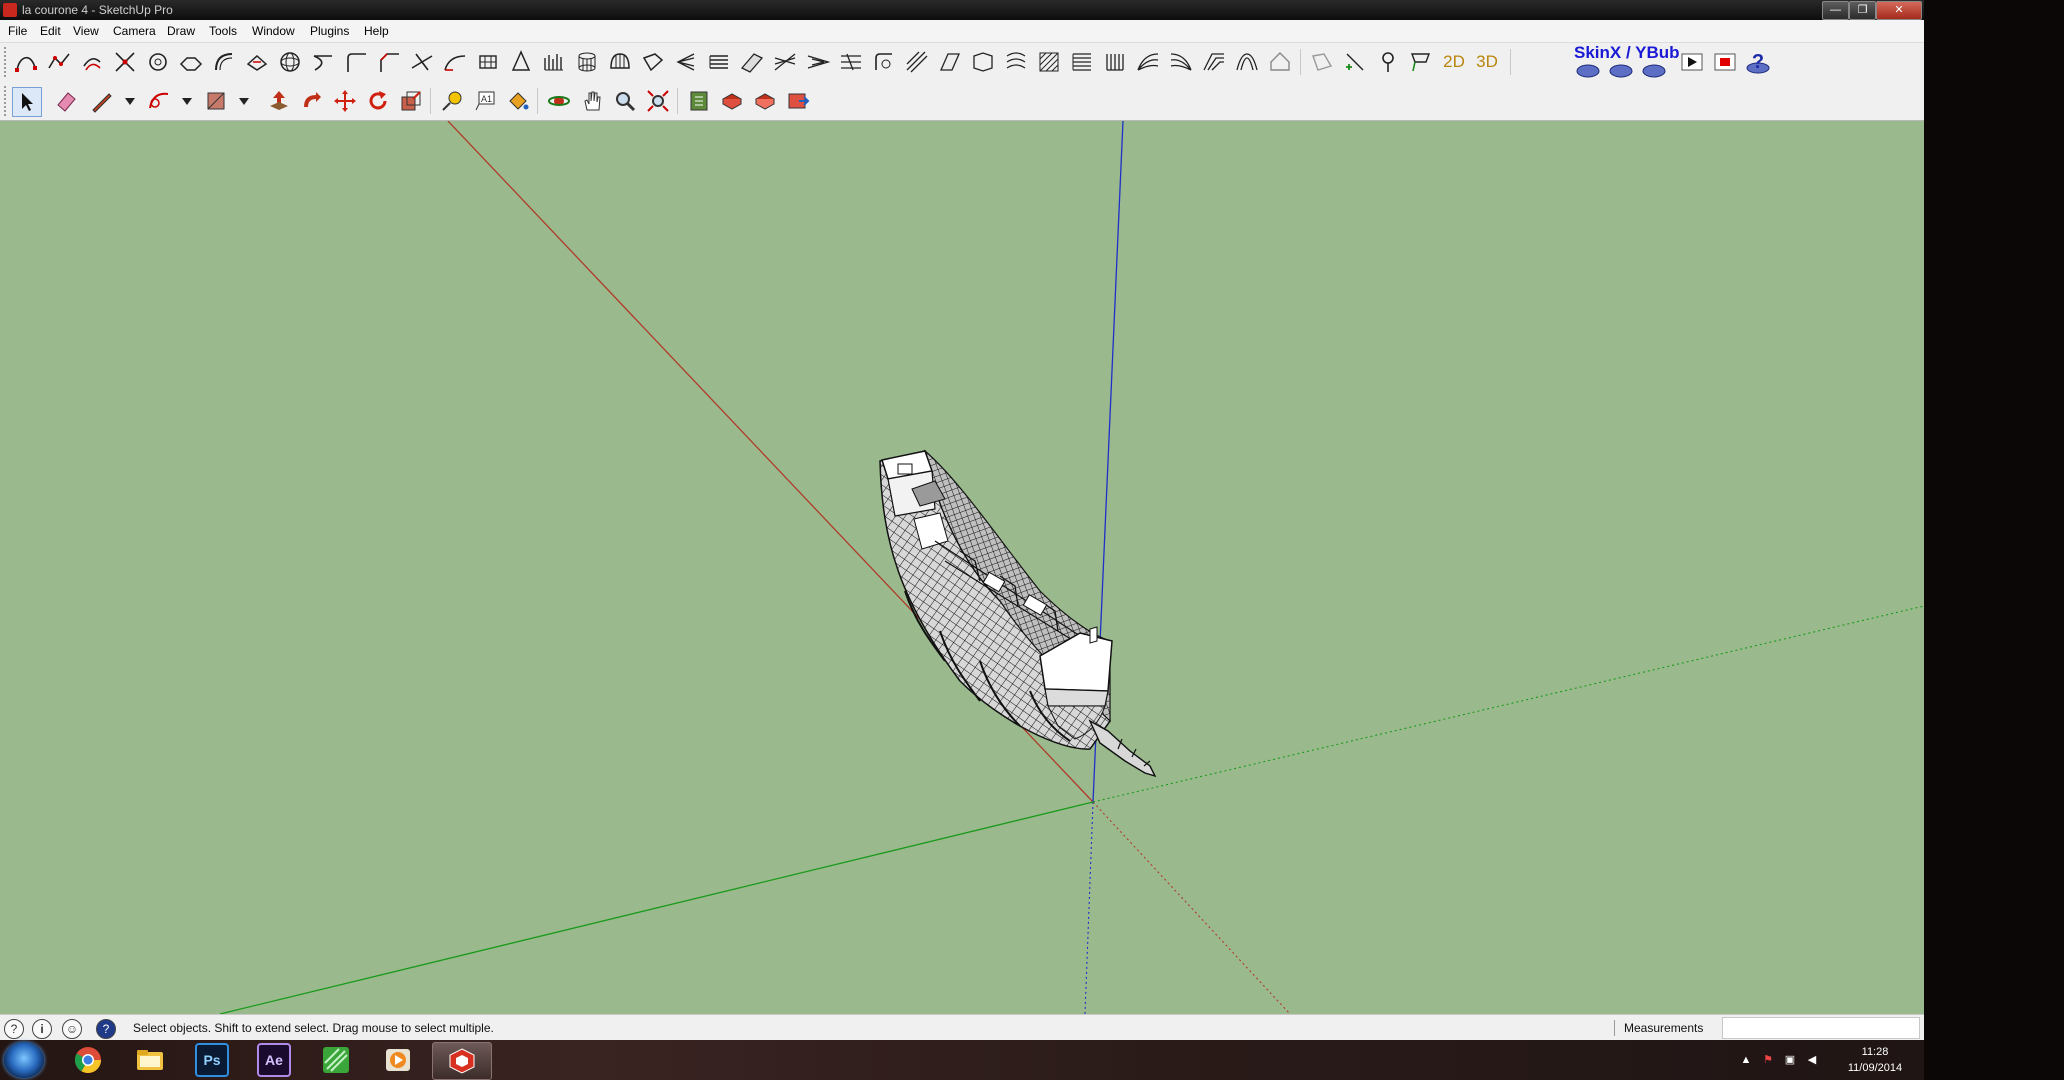 This screenshot has width=2064, height=1080. I want to click on extrude-edges-icon, so click(257, 62).